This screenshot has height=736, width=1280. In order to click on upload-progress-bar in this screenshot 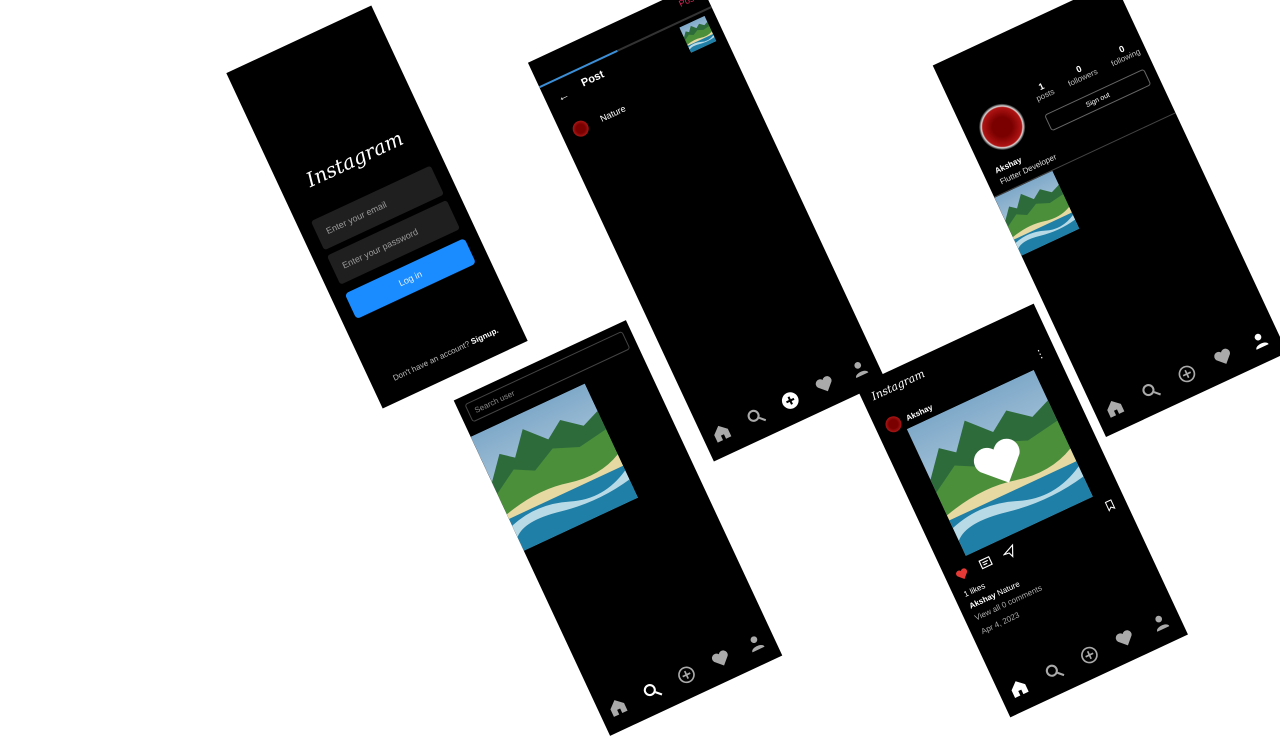, I will do `click(625, 47)`.